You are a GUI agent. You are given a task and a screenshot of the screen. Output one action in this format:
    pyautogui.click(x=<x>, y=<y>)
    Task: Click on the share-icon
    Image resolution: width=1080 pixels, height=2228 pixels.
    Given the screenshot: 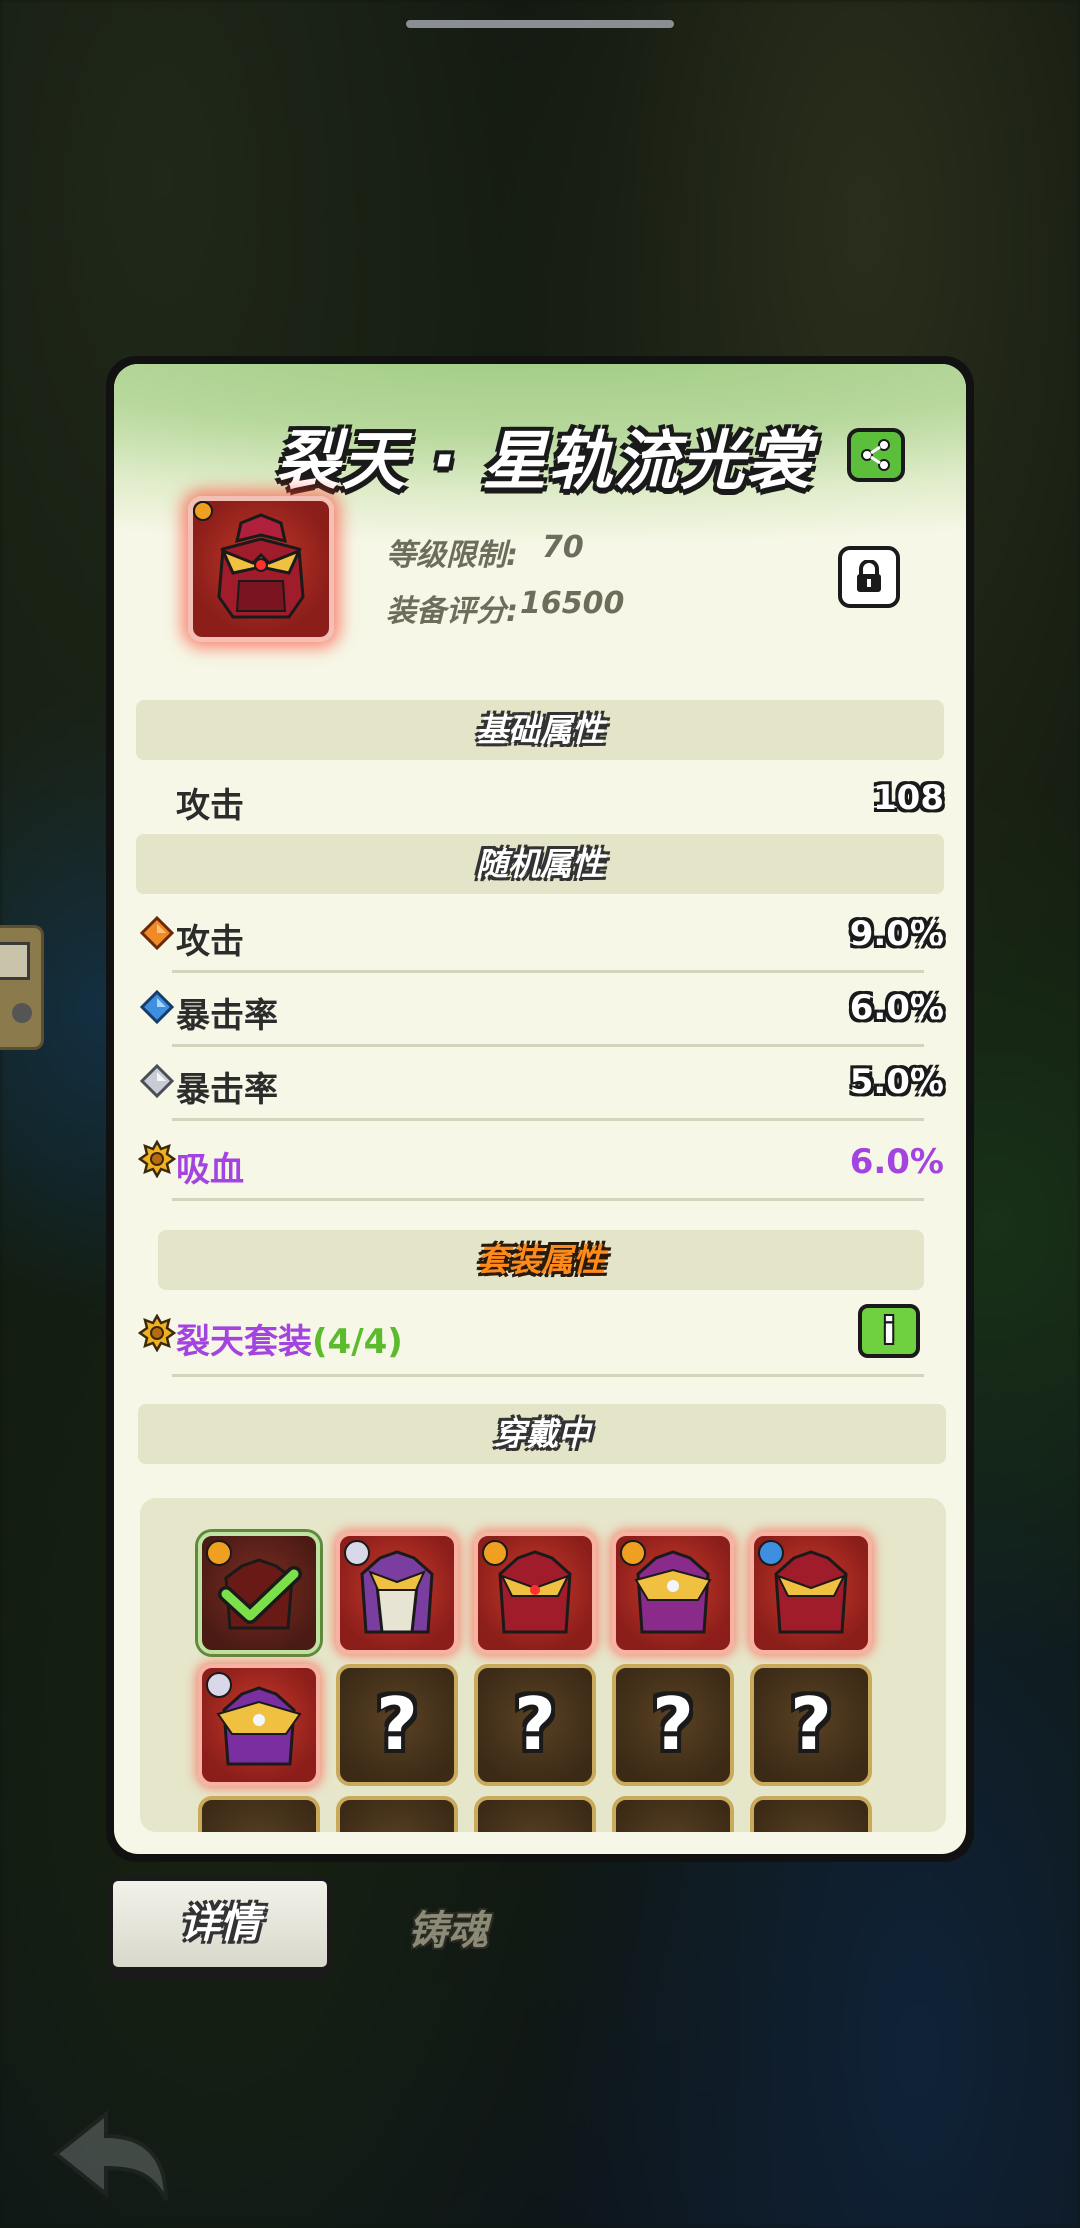 What is the action you would take?
    pyautogui.click(x=875, y=455)
    